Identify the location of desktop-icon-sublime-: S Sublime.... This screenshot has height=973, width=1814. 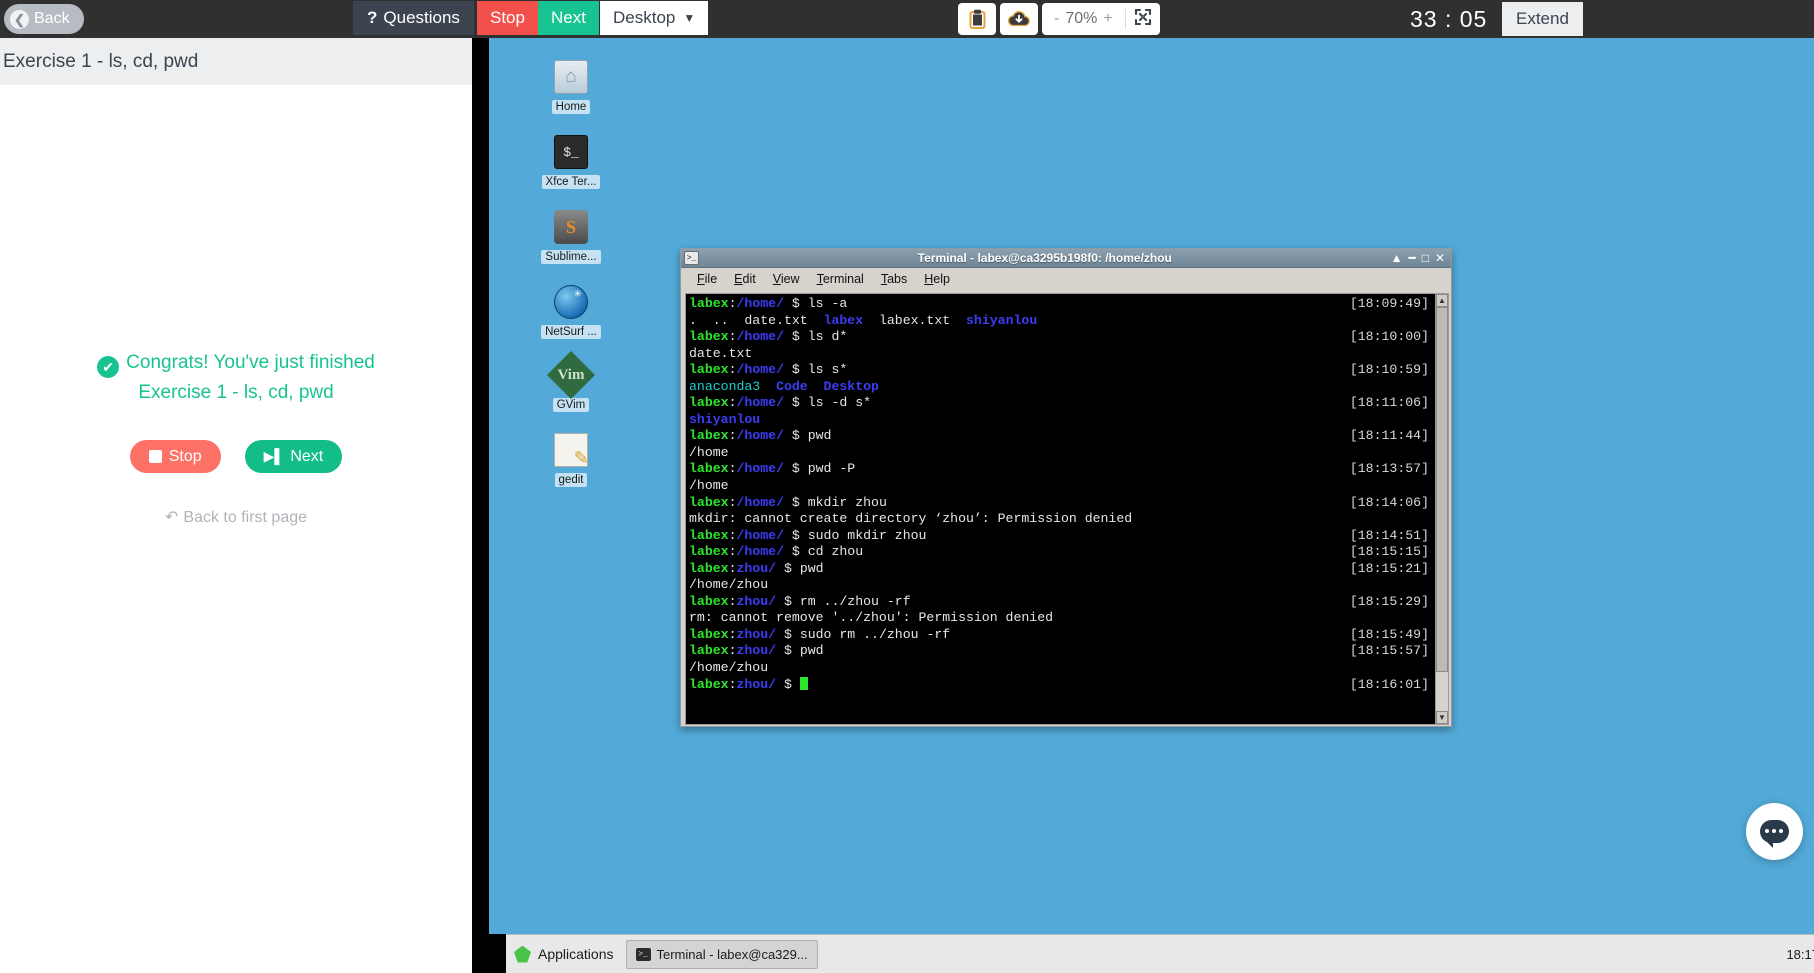
(571, 237).